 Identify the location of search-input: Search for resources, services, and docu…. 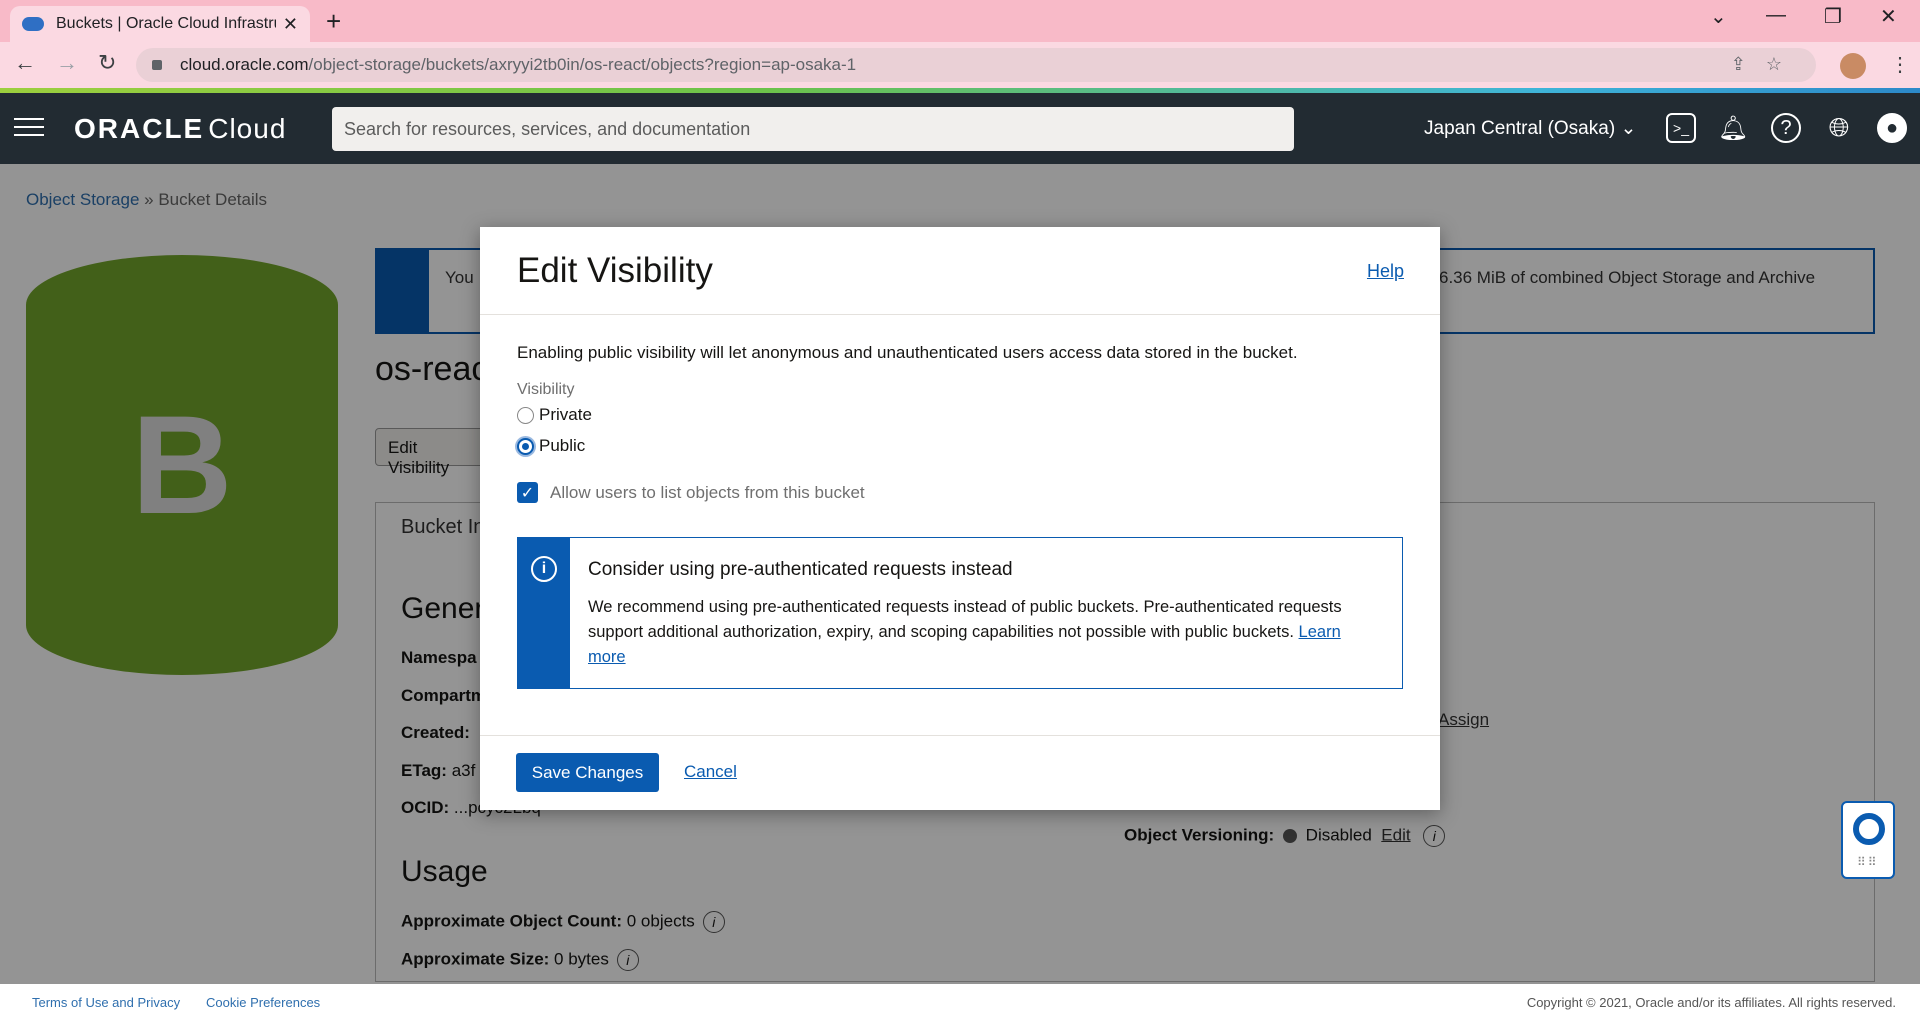
(813, 129).